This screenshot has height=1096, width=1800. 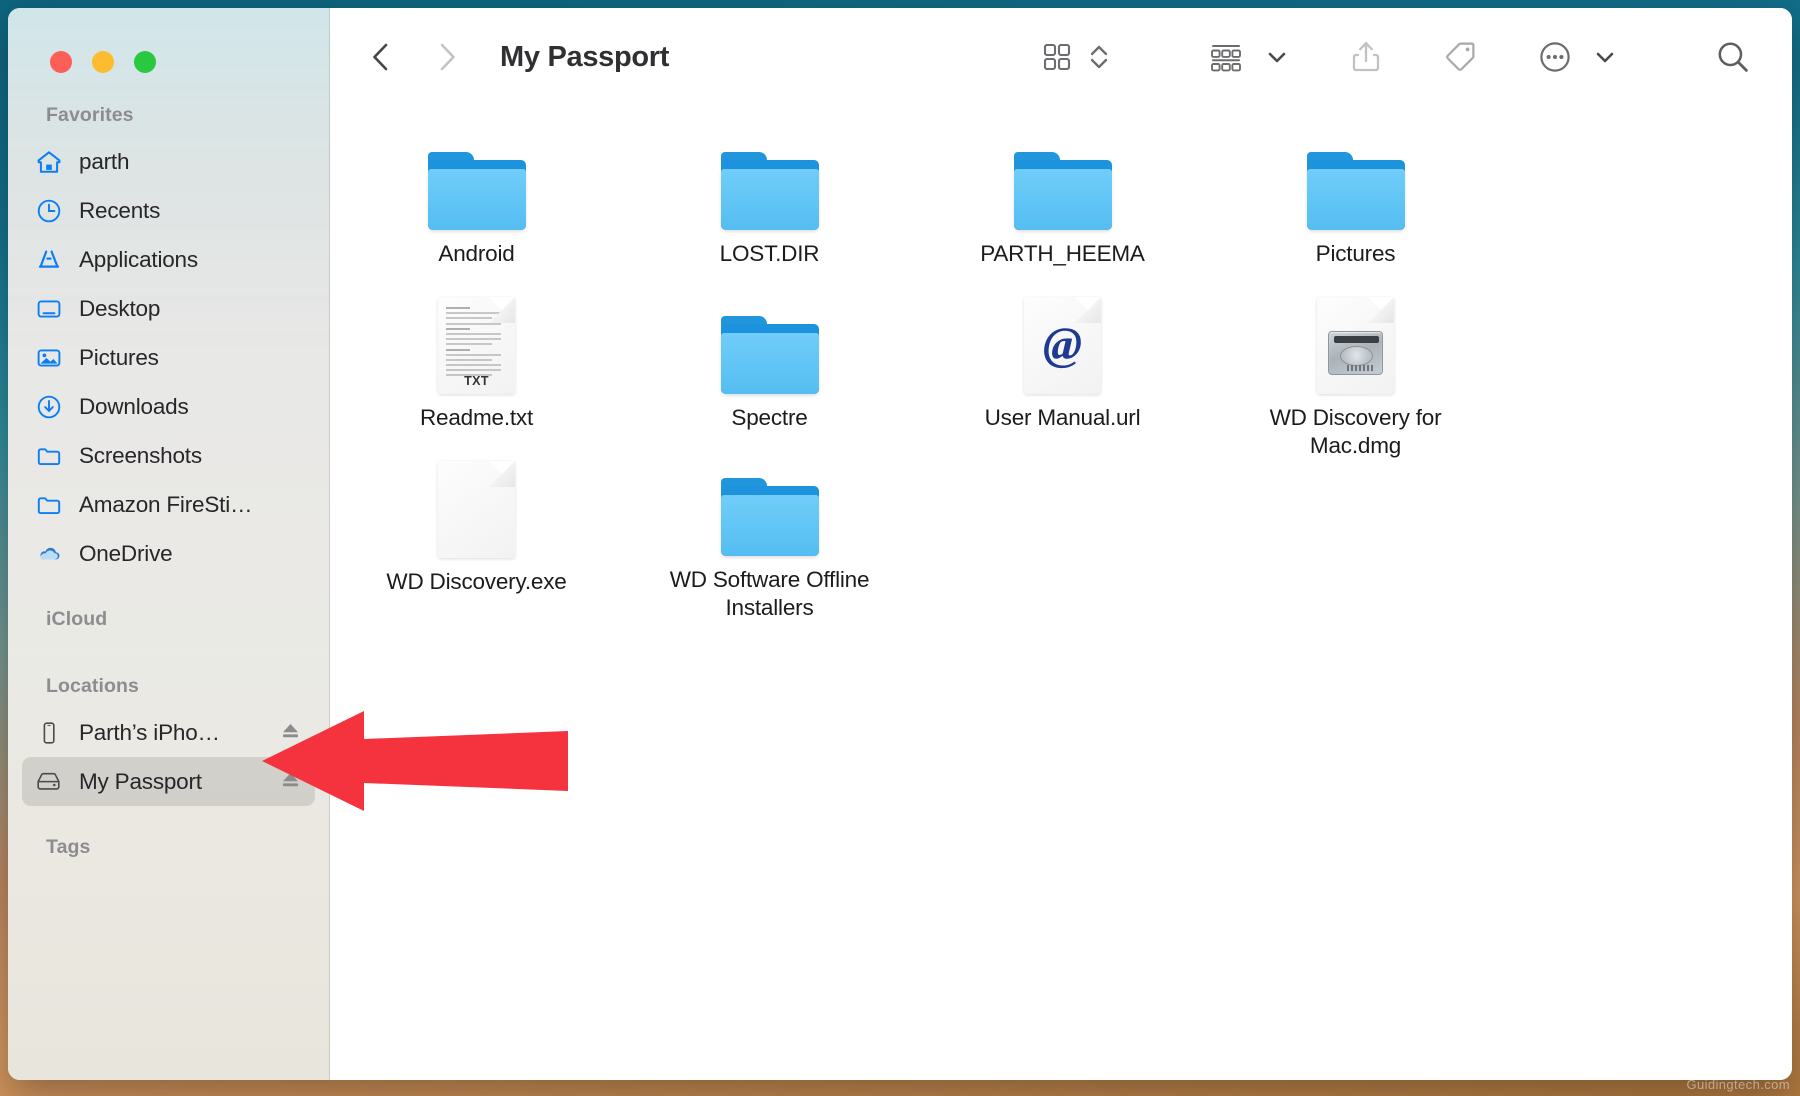 What do you see at coordinates (48, 210) in the screenshot?
I see `clock-icon` at bounding box center [48, 210].